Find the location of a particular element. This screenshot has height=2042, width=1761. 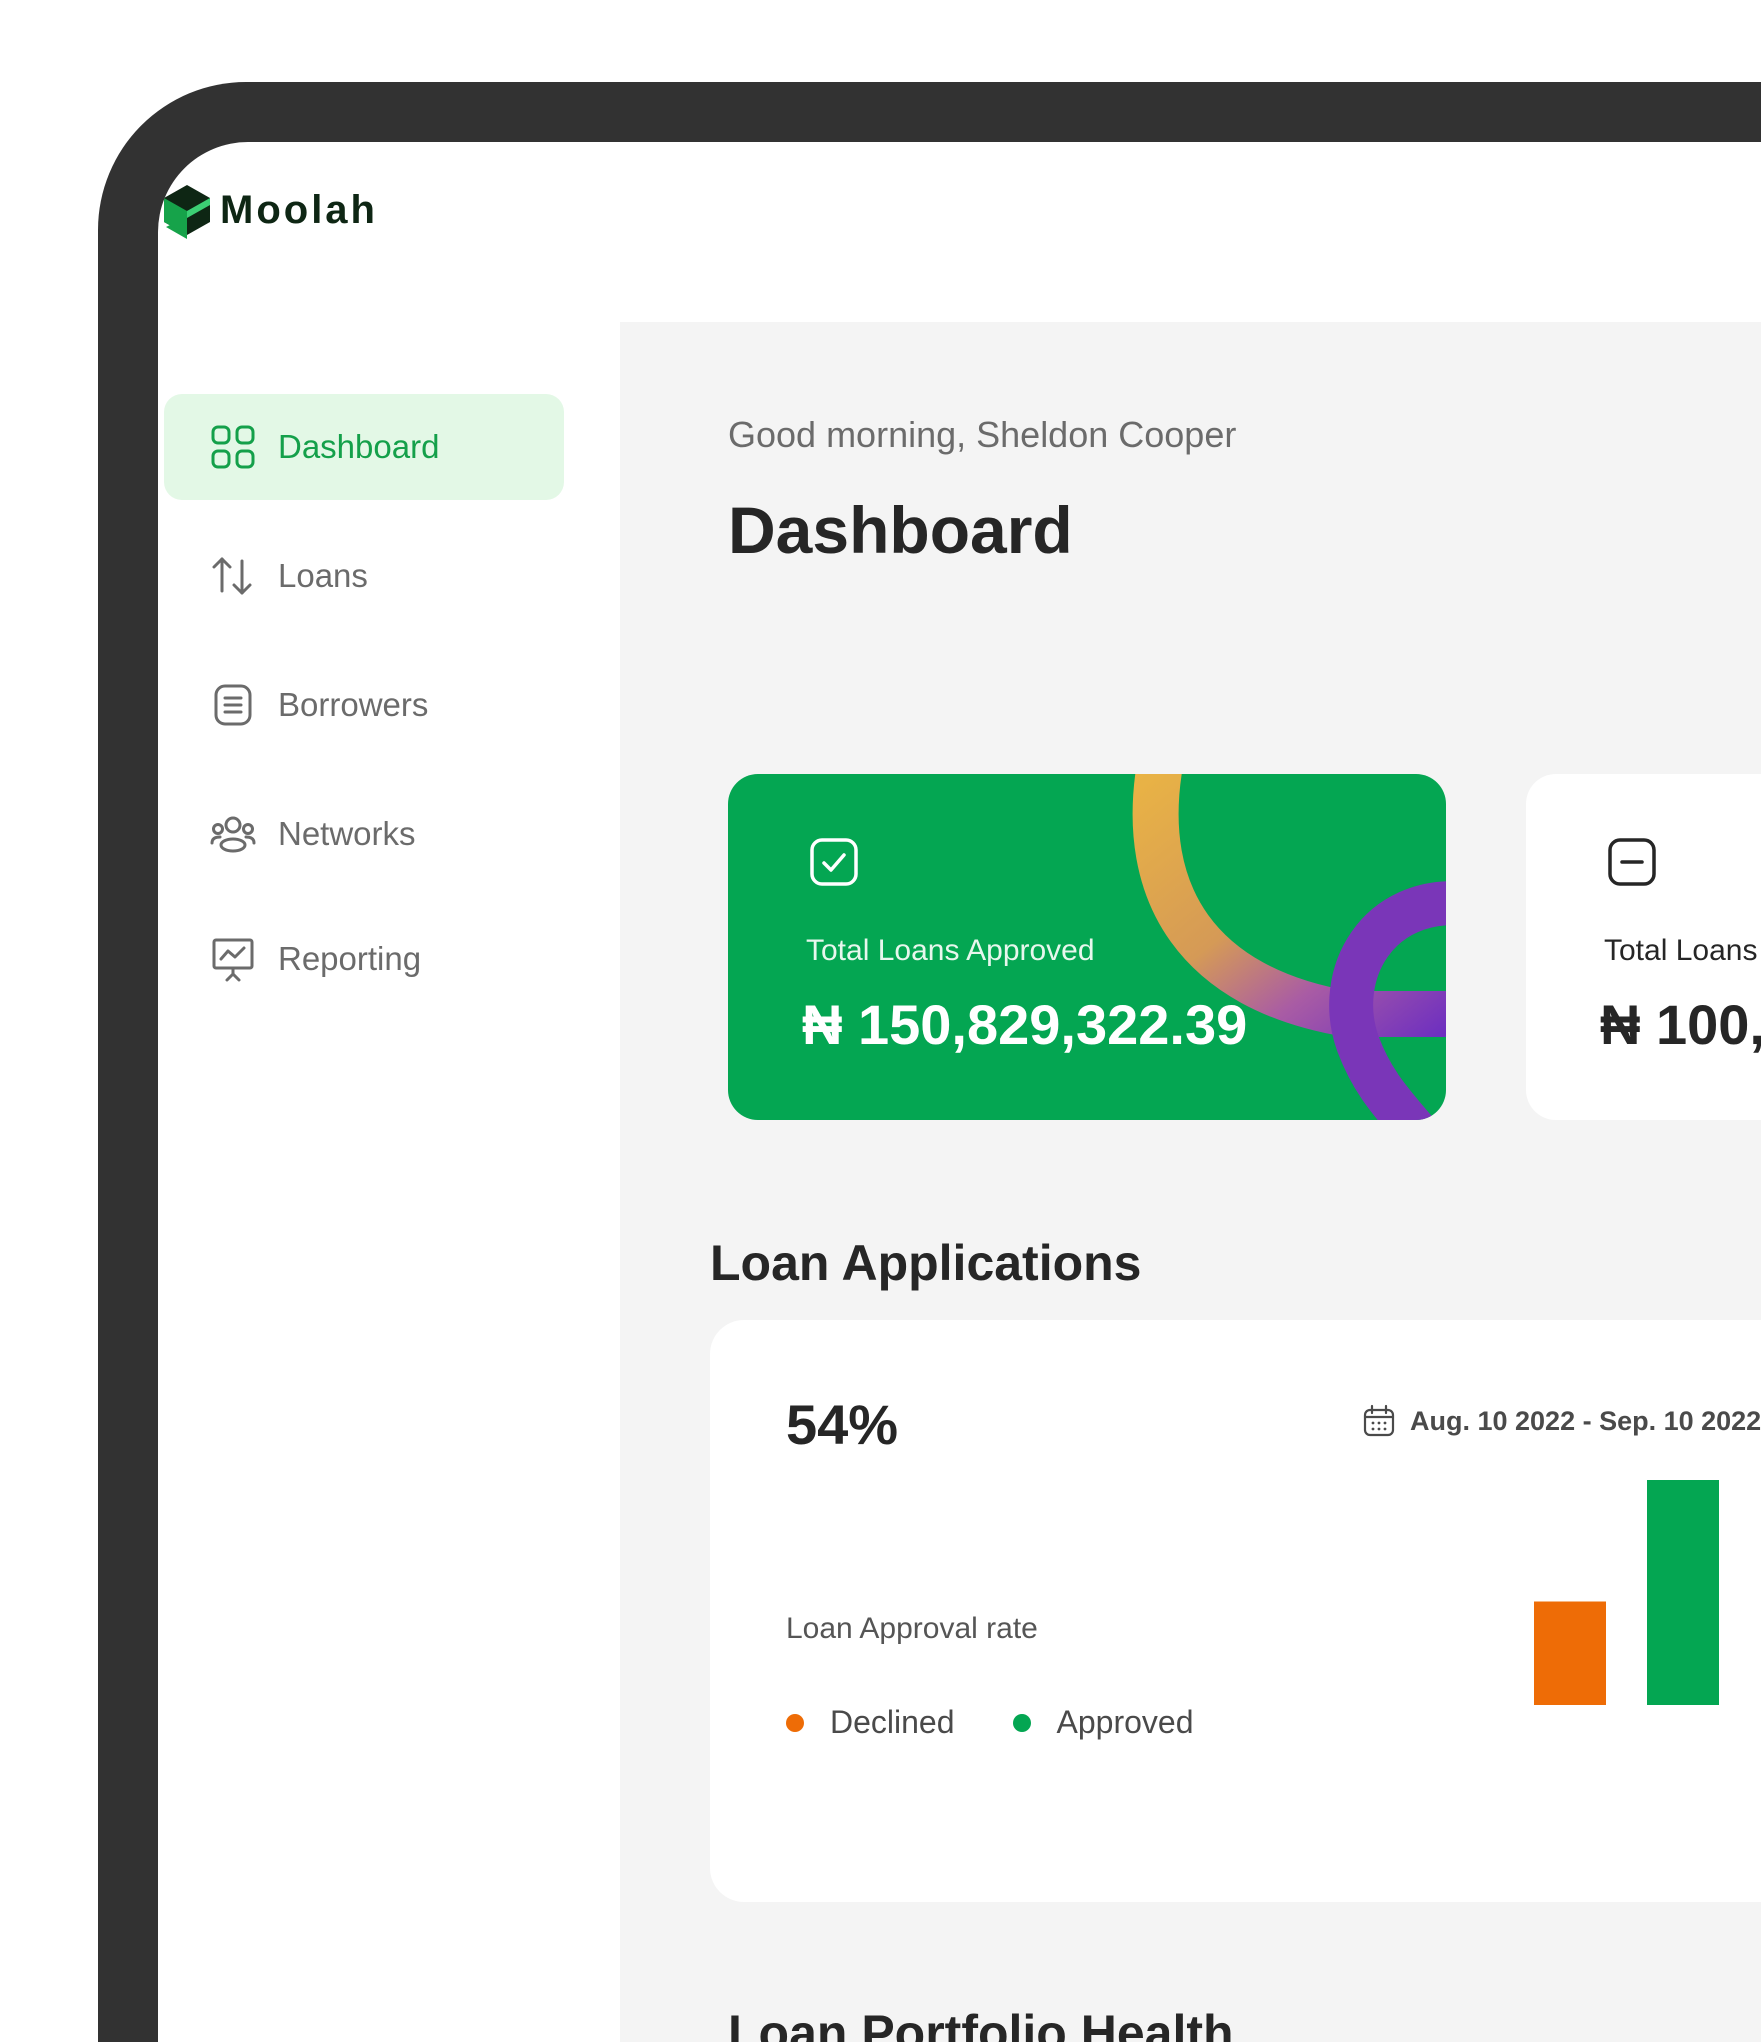

bar-approved is located at coordinates (1683, 1592).